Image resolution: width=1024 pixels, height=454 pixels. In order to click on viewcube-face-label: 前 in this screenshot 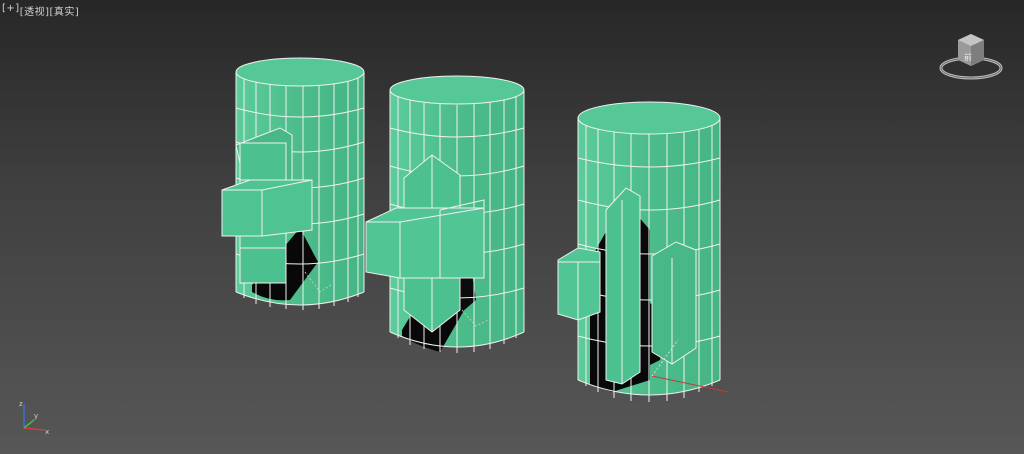, I will do `click(968, 57)`.